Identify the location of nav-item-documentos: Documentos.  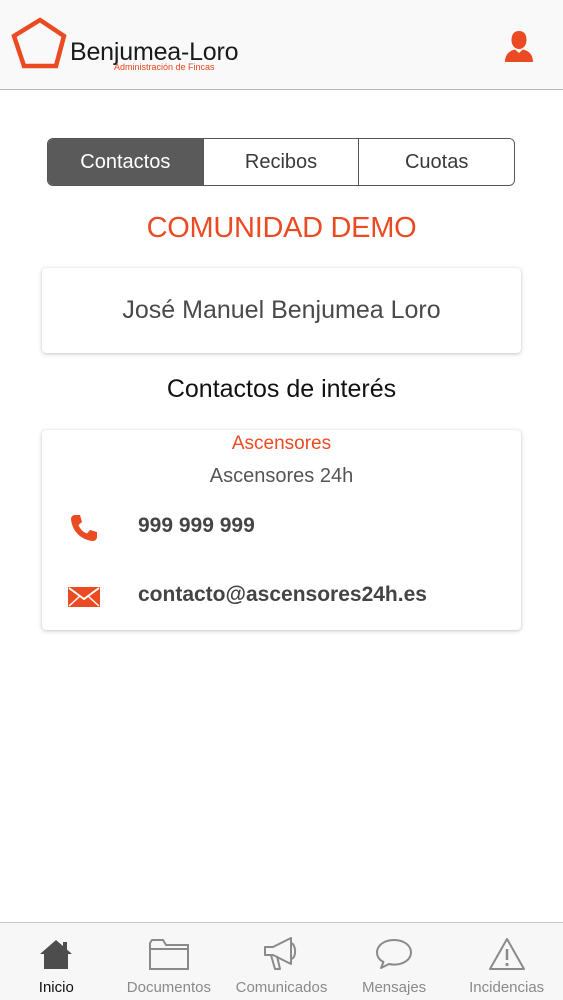
(169, 961).